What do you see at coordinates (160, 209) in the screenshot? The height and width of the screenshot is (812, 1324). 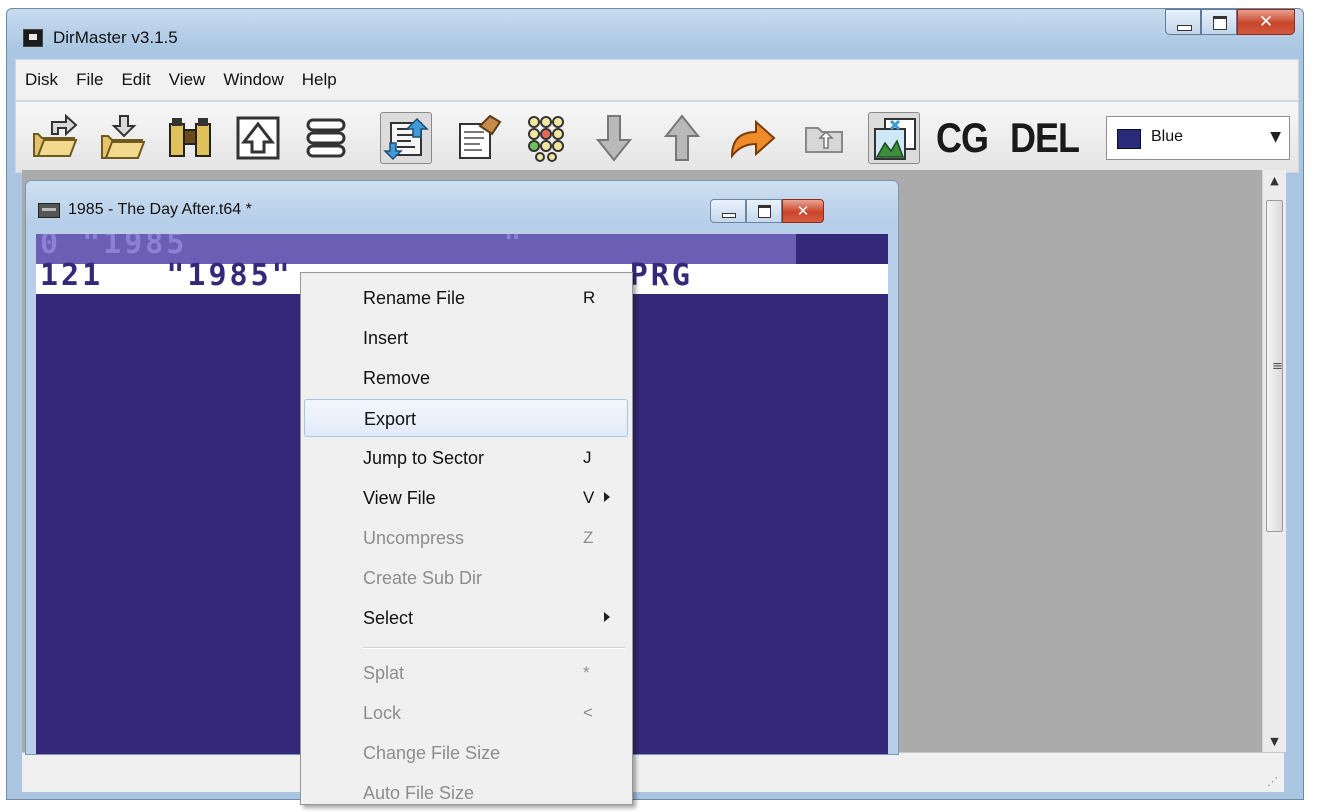 I see `child-window-title: 1985 - The Day After.t64 *` at bounding box center [160, 209].